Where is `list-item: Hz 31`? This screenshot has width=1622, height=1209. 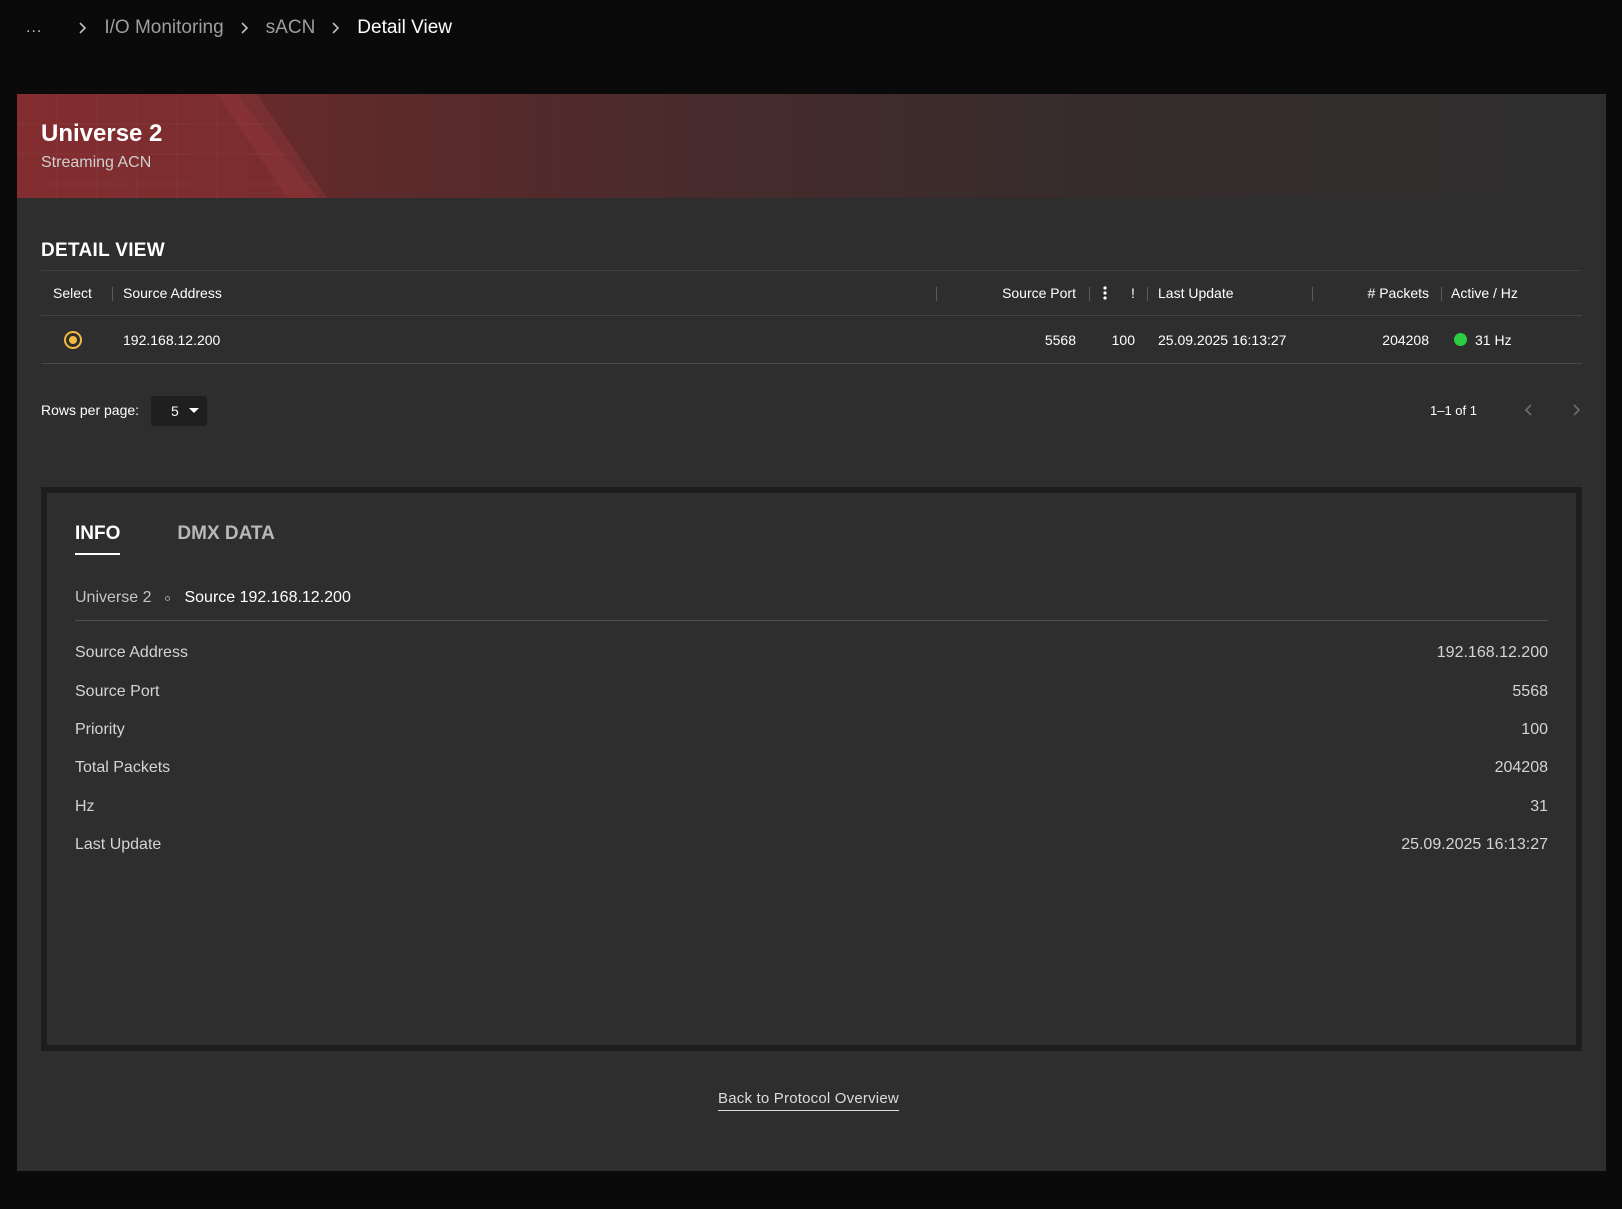
list-item: Hz 31 is located at coordinates (811, 807).